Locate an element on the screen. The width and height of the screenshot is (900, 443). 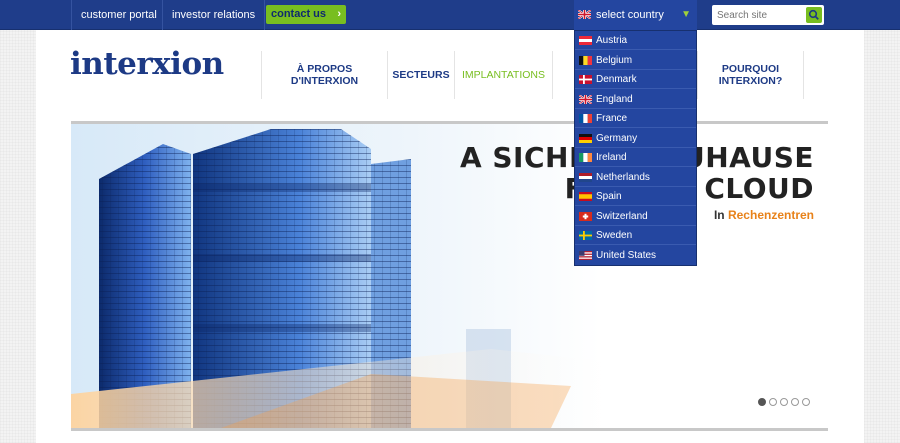
hero-subline: In Rechenzentren is located at coordinates (764, 215).